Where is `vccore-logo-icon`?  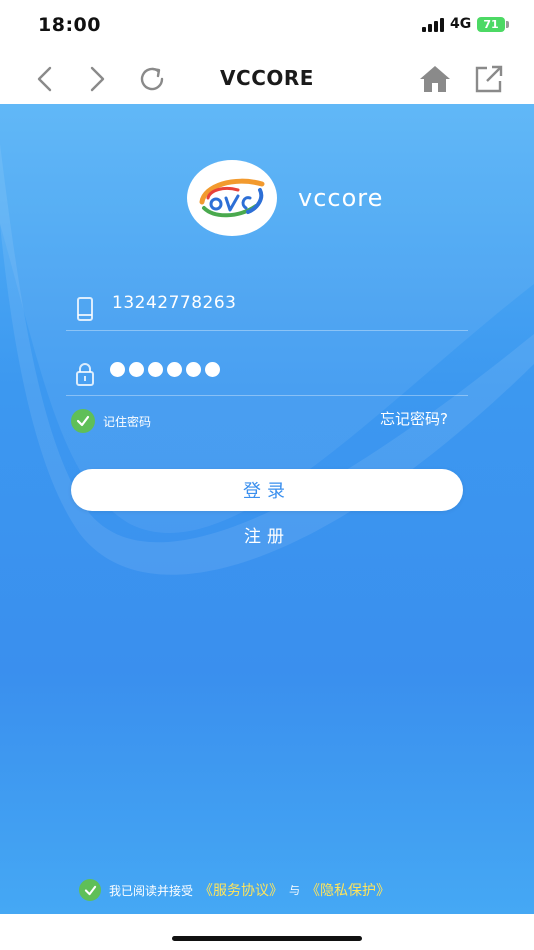
vccore-logo-icon is located at coordinates (232, 198).